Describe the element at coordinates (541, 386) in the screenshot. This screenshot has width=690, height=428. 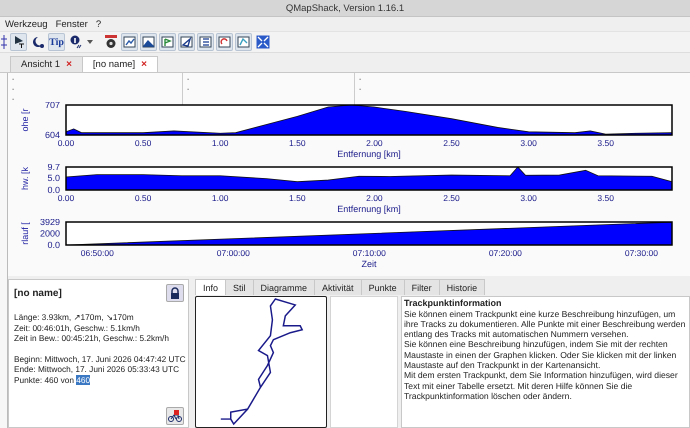
I see `info-paragraph: Mit dem ersten Trackpunkt, dem Sie Information hinzufügen, wird dieser Text mit einer Tabelle ersetzt. Mit deren Hilfe können Sie die Trackpunktinformation löschen oder ändern.` at that location.